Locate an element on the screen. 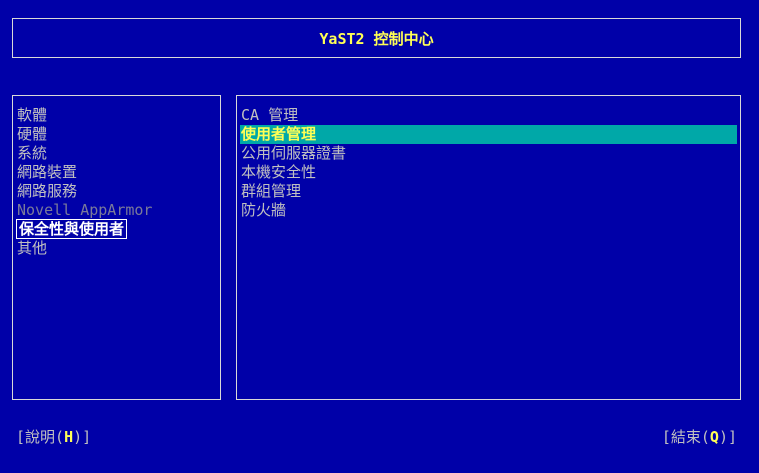 The width and height of the screenshot is (759, 473). module-item-firewall: 防火牆 is located at coordinates (488, 210).